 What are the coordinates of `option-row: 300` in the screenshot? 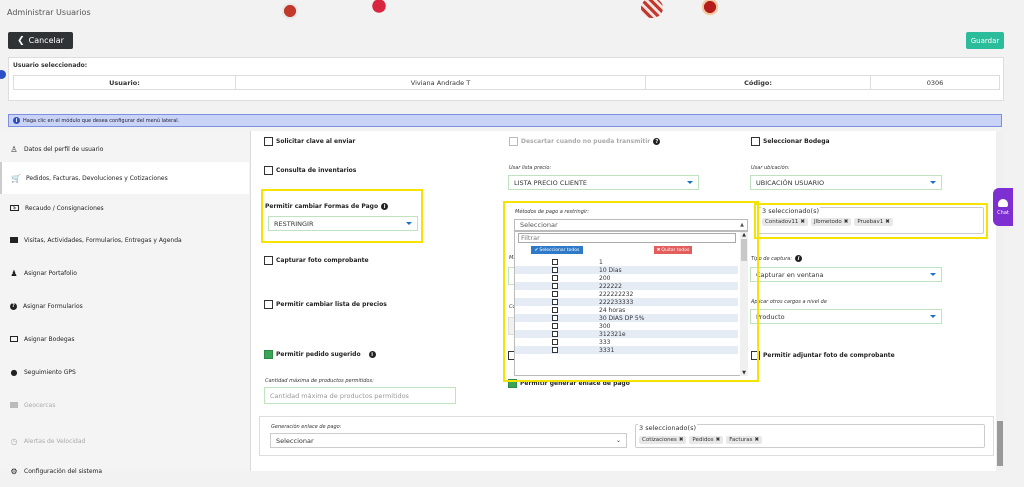 It's located at (626, 326).